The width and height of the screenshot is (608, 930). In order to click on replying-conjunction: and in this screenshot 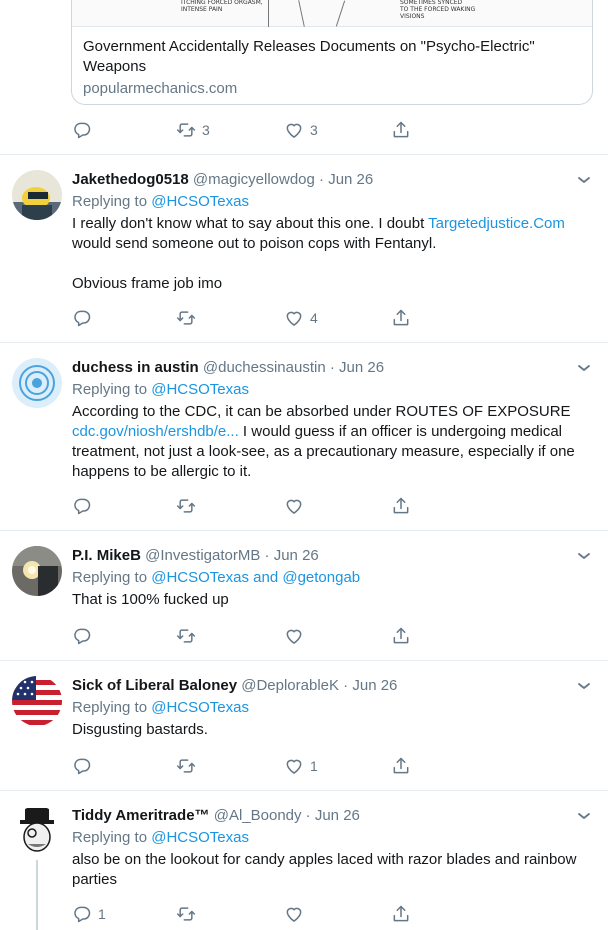, I will do `click(265, 577)`.